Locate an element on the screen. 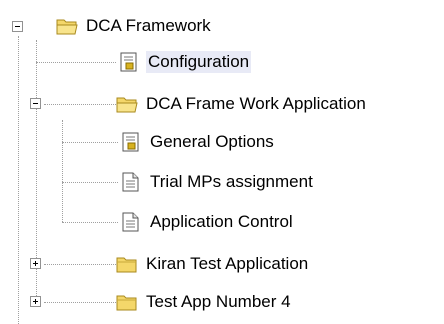 This screenshot has height=324, width=444. tree-node-configuration: Configuration is located at coordinates (185, 62).